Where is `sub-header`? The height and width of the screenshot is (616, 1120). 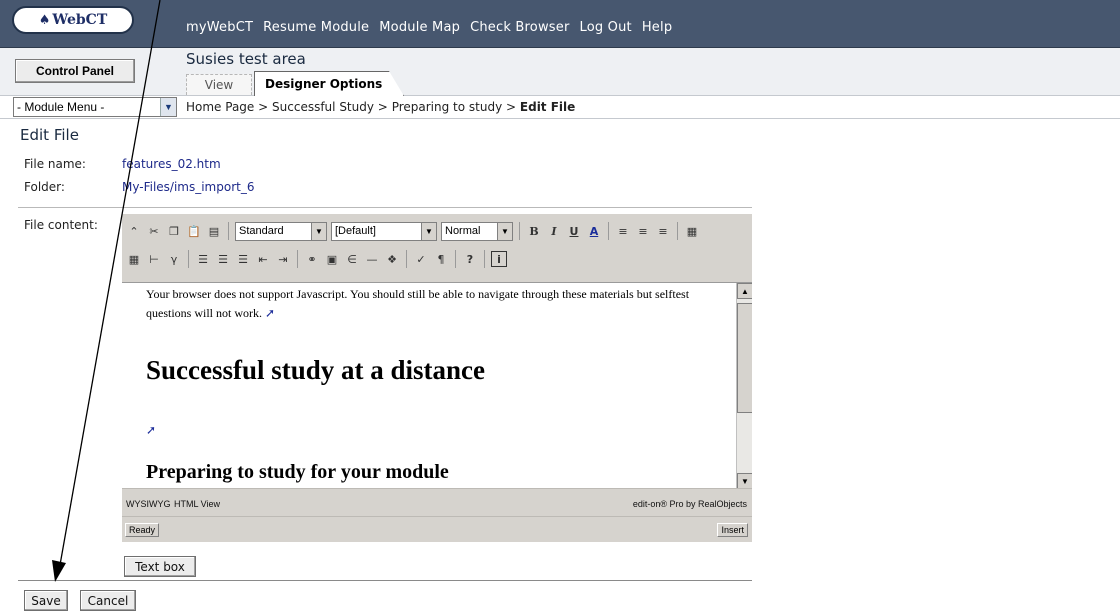
sub-header is located at coordinates (560, 72).